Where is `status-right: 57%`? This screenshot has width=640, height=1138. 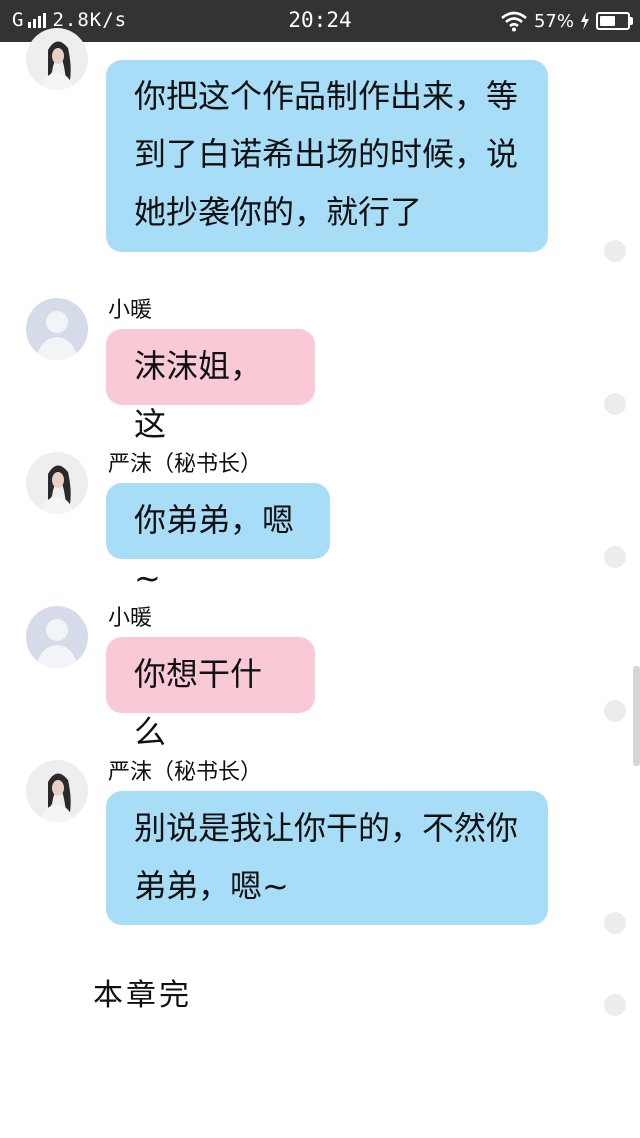
status-right: 57% is located at coordinates (566, 21).